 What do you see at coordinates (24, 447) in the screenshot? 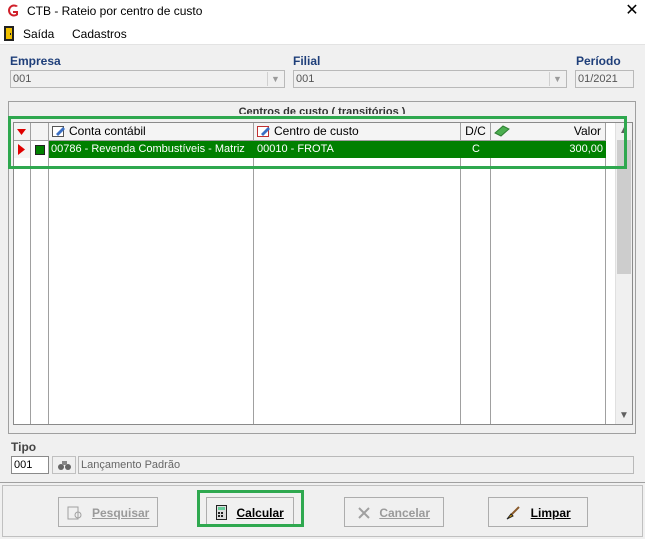
I see `tipo-label: Tipo` at bounding box center [24, 447].